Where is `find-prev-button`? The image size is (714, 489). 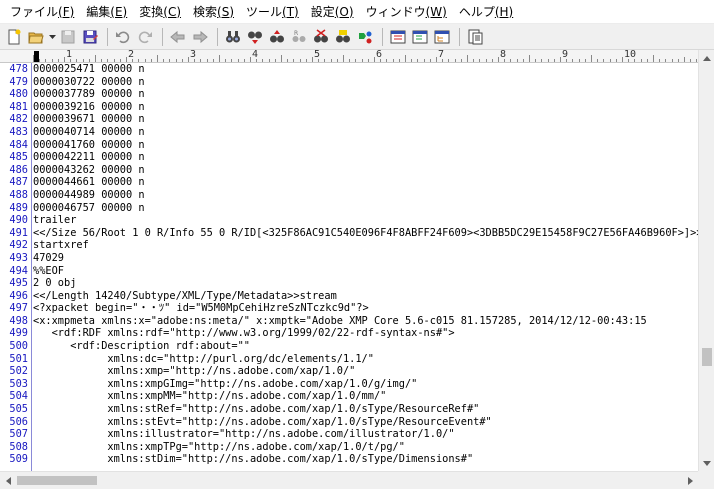
find-prev-button is located at coordinates (277, 37).